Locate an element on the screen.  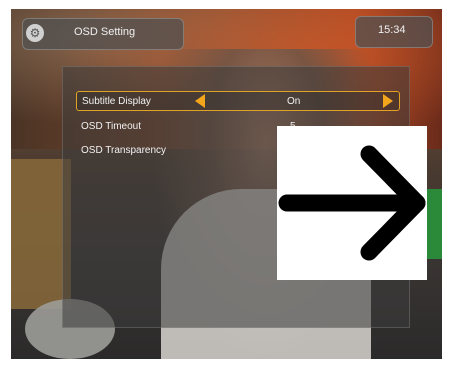
arrow-overlay-card is located at coordinates (352, 203).